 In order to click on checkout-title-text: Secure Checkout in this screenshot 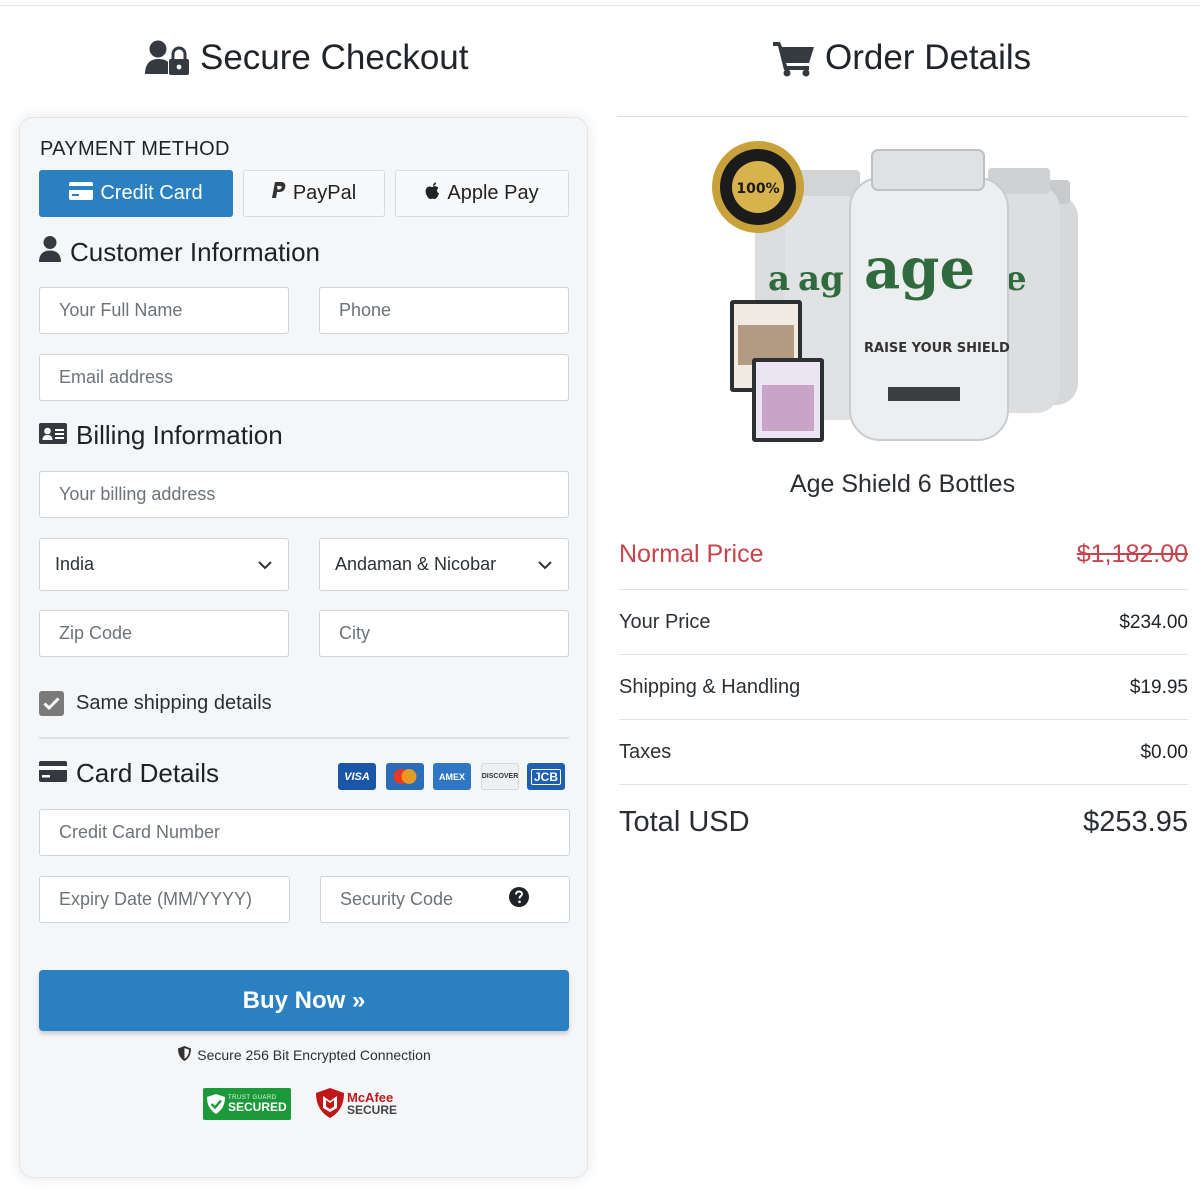, I will do `click(334, 57)`.